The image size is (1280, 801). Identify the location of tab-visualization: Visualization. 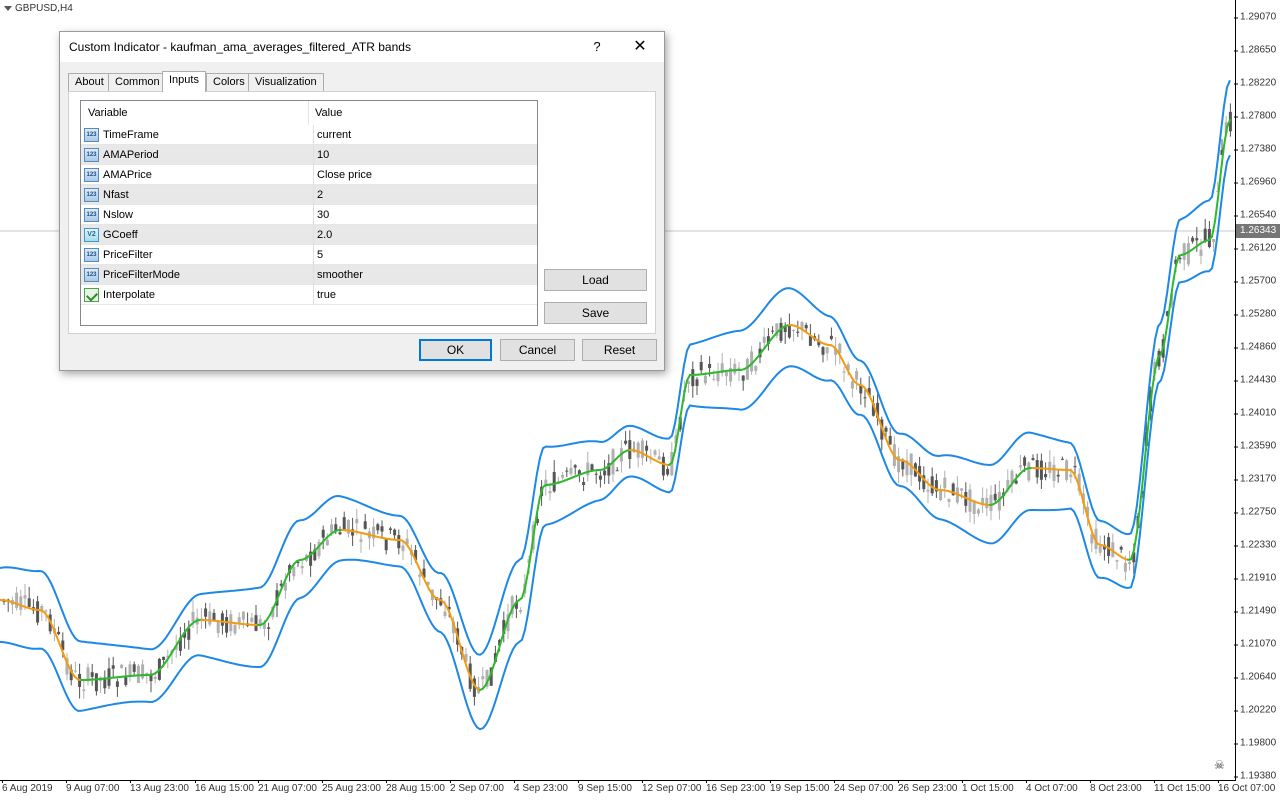
(286, 82).